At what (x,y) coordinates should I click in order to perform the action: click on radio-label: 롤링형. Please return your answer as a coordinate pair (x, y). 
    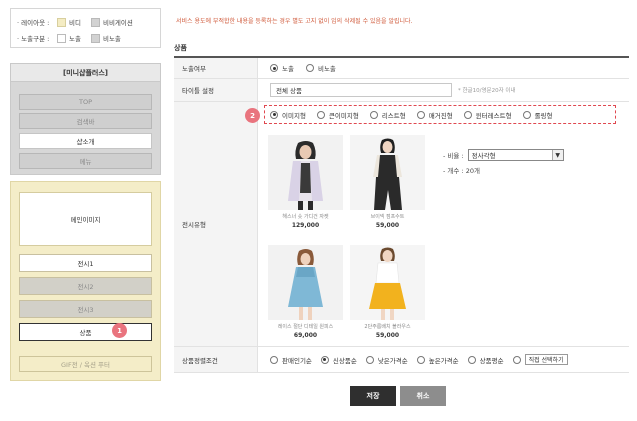
    Looking at the image, I should click on (543, 115).